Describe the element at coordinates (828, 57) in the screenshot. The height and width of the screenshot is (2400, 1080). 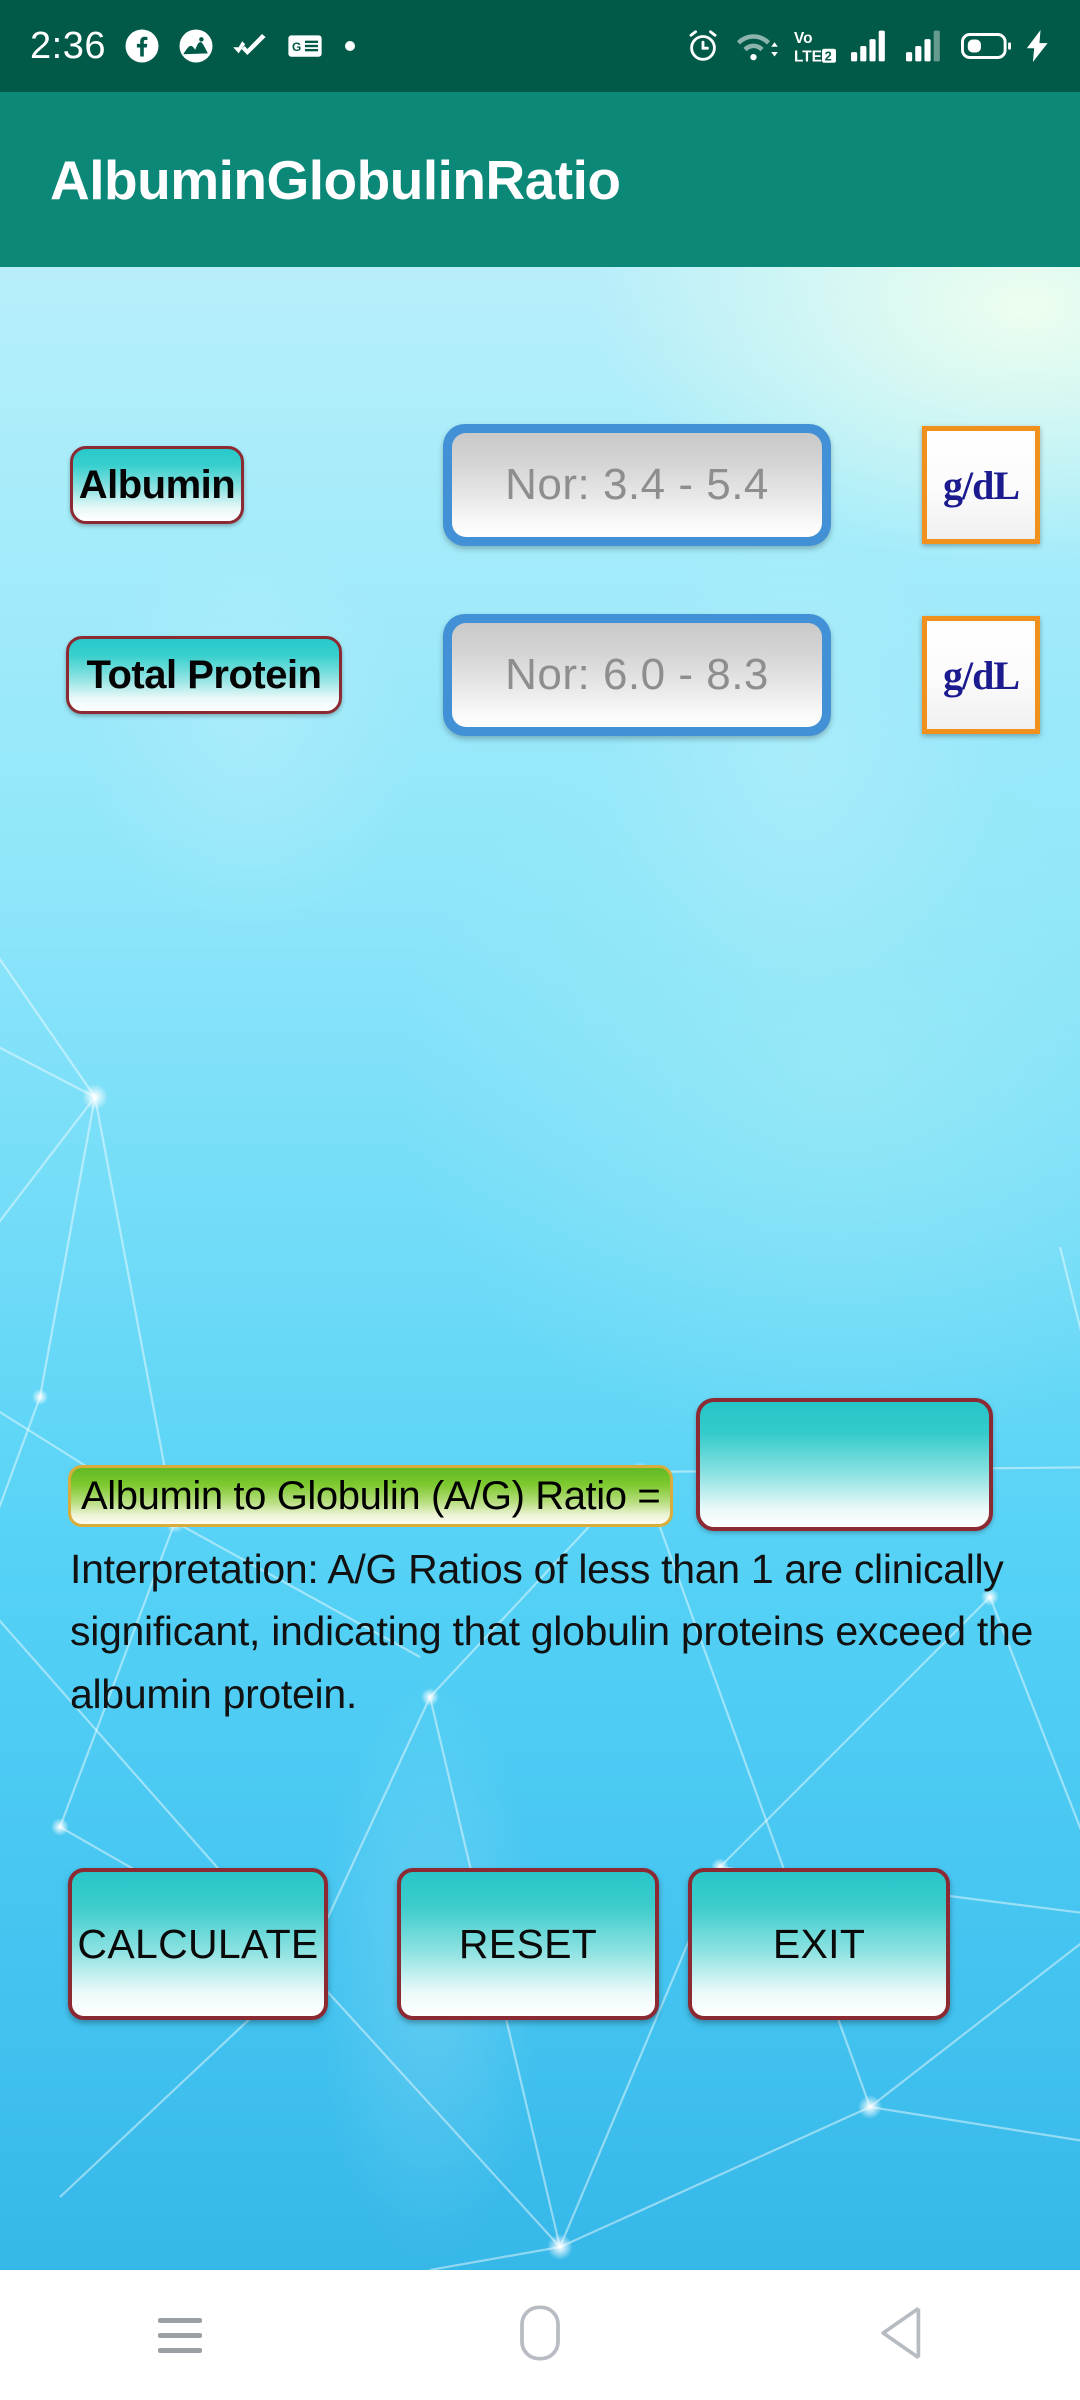
I see `svg-text: 2` at that location.